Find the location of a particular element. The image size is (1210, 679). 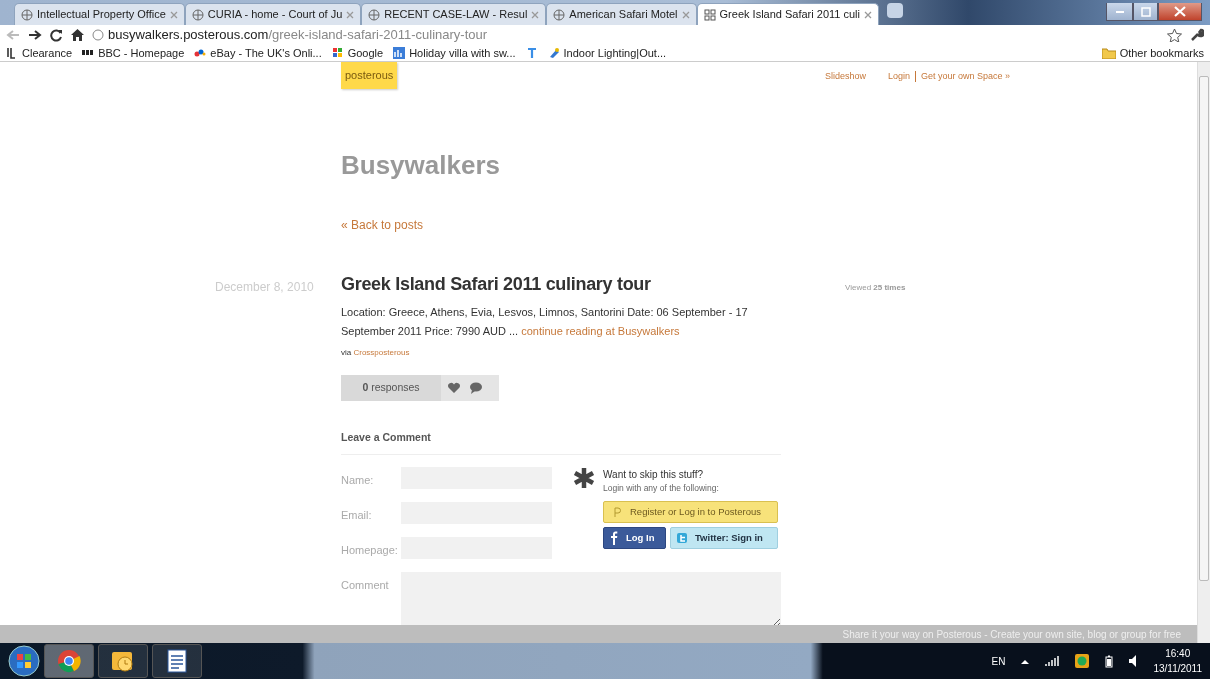

view-count: Viewed 25 times is located at coordinates (875, 287).